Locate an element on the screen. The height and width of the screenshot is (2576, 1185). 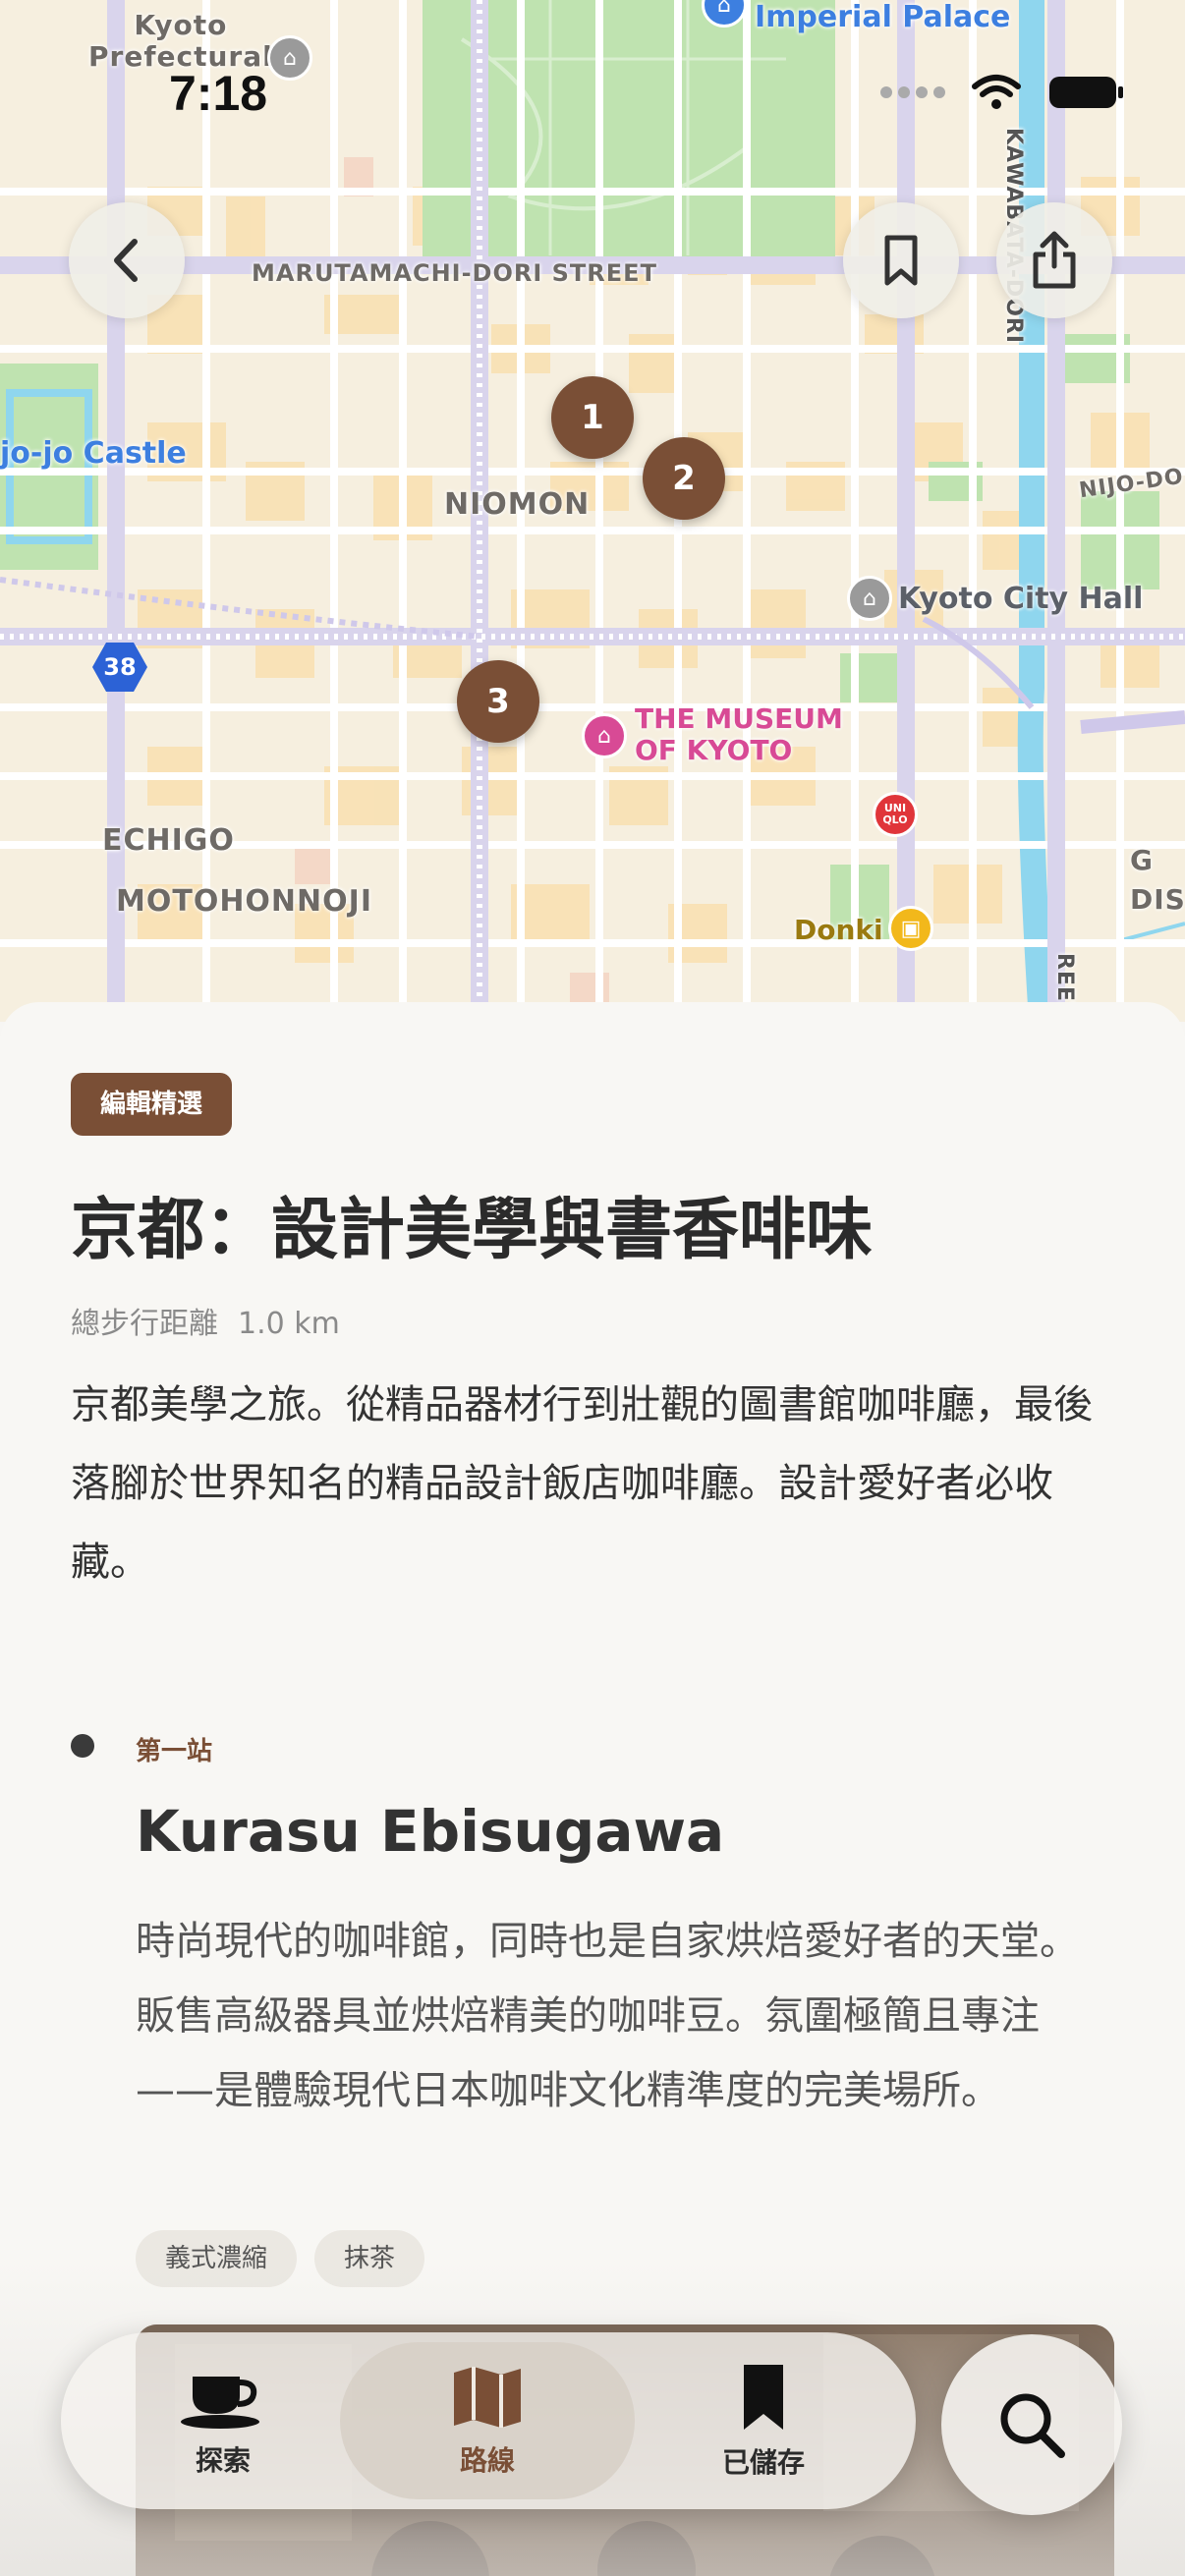
tab-saved-label: 已儲存 is located at coordinates (763, 2462).